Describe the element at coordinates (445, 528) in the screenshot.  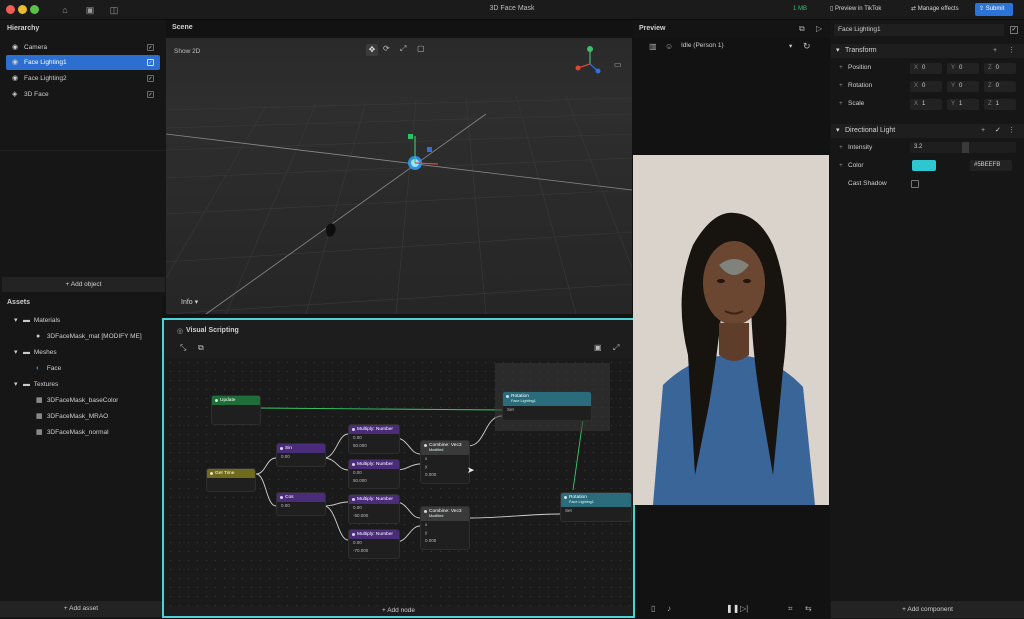
I see `combine-vec3-node-2: Combine: Vec3 Modified x y 0.000` at that location.